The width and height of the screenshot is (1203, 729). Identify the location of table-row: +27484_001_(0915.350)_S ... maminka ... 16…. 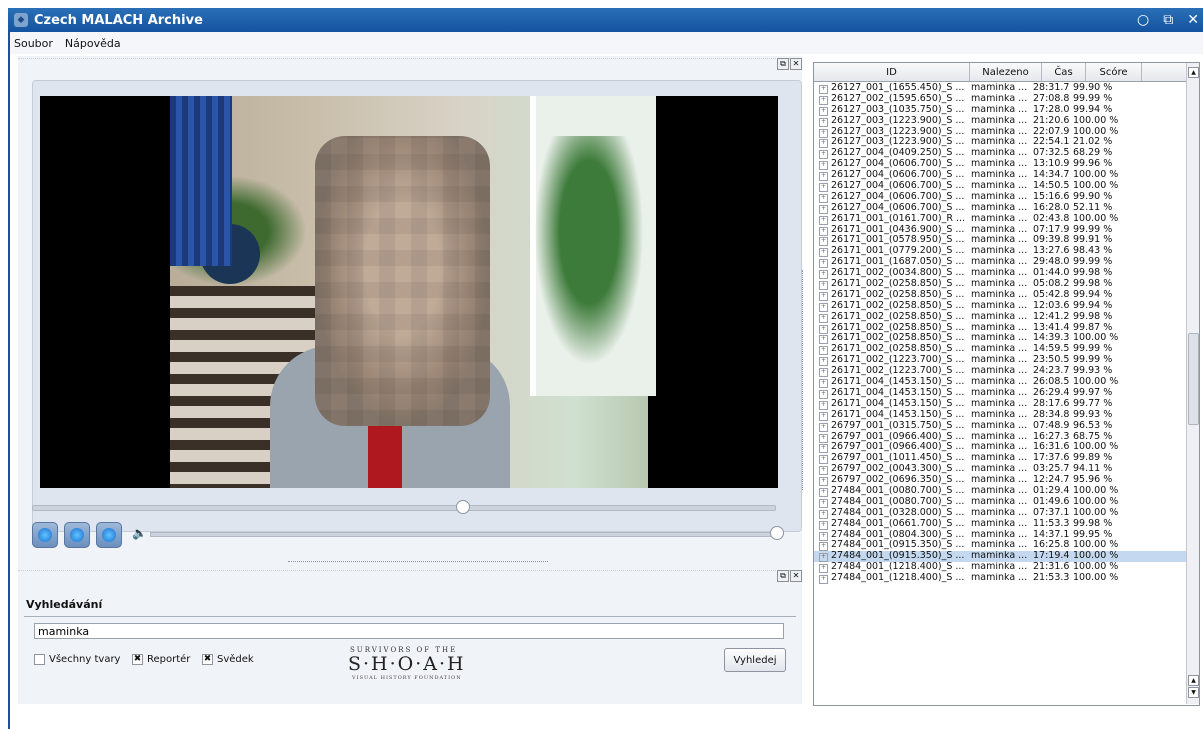
(1000, 546).